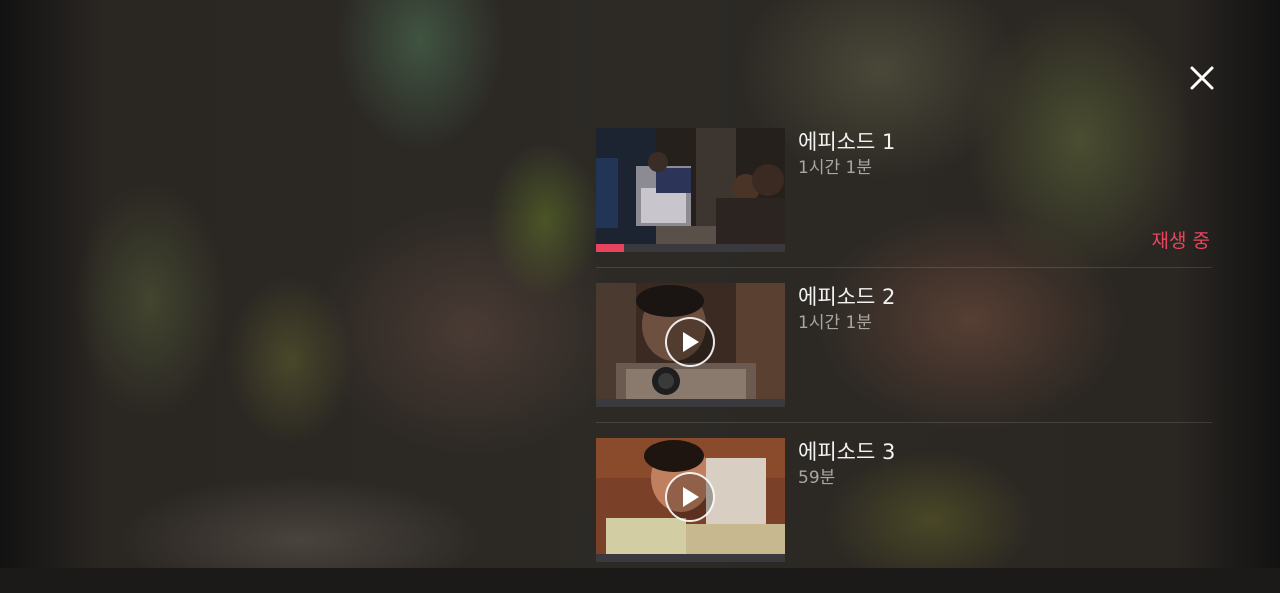 The height and width of the screenshot is (593, 1280). I want to click on episode-duration: 59분, so click(817, 478).